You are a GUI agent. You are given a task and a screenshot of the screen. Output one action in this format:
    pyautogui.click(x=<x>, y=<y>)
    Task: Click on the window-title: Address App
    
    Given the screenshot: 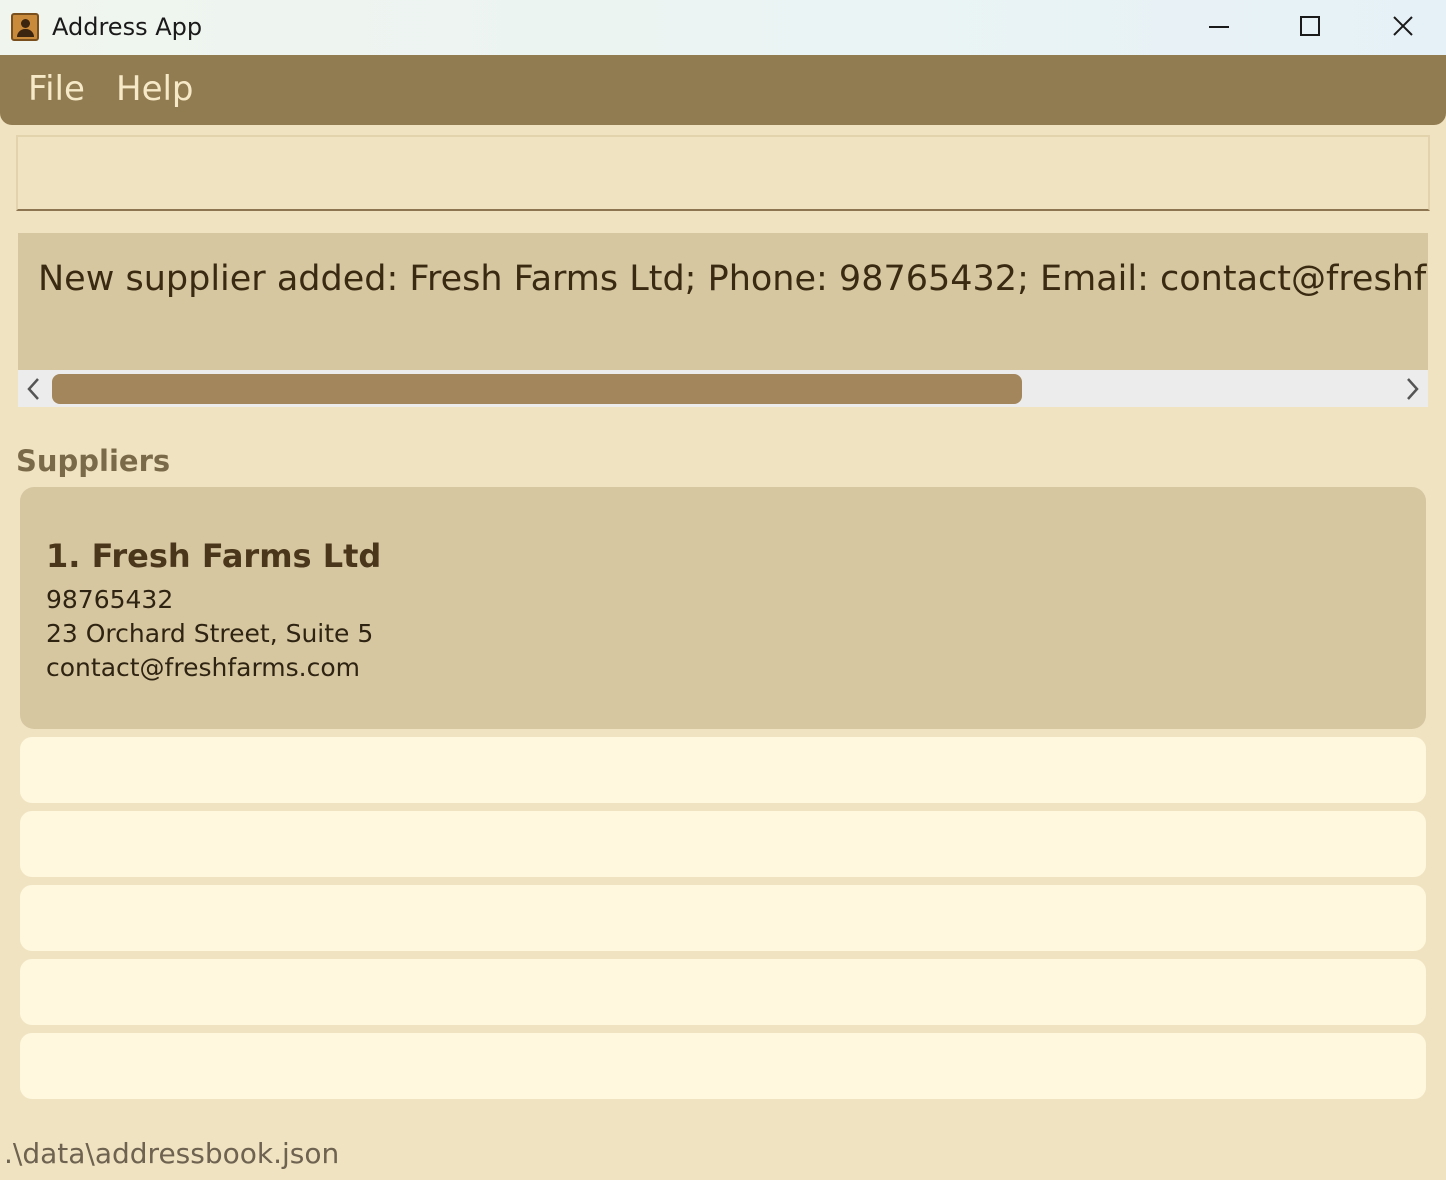 What is the action you would take?
    pyautogui.click(x=127, y=27)
    